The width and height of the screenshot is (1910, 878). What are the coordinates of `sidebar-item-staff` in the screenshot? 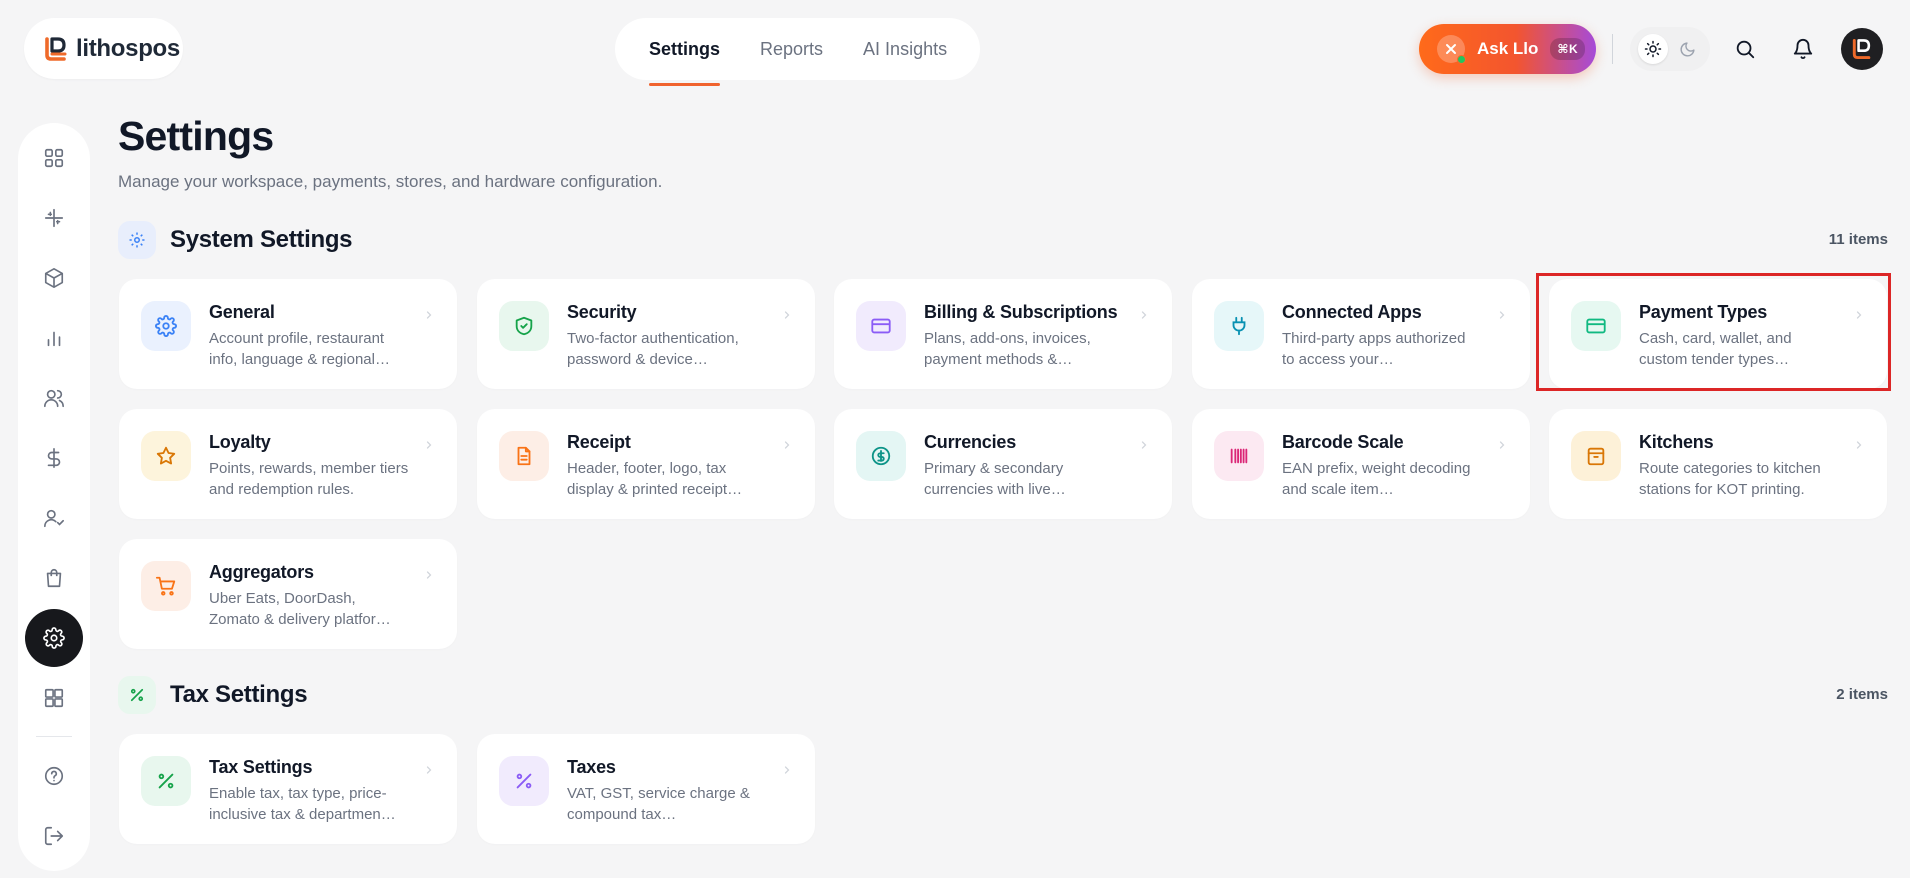 It's located at (54, 518).